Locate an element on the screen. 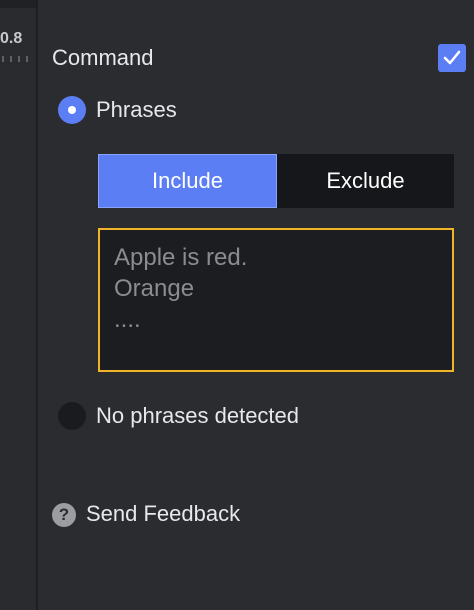 This screenshot has width=474, height=610. phrases-radio is located at coordinates (72, 110).